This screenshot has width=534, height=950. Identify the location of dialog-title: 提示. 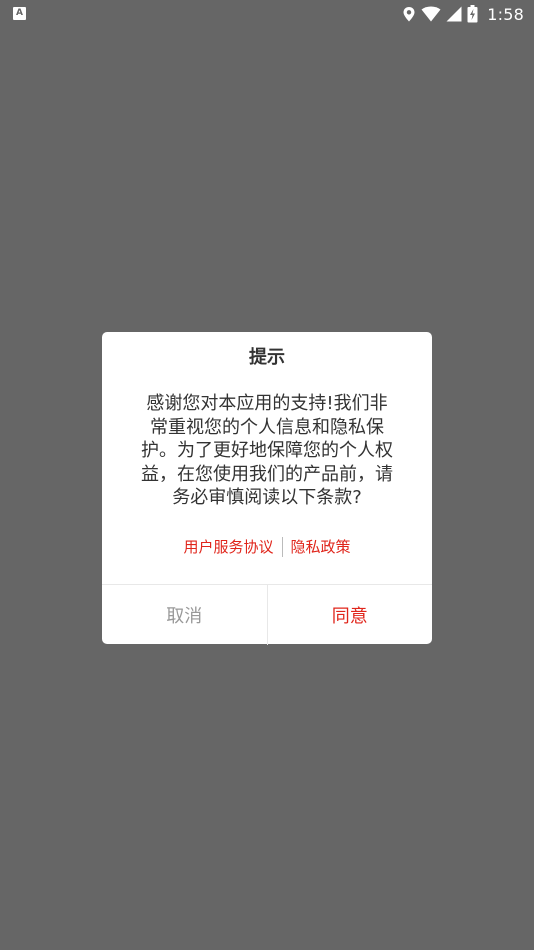
(267, 357).